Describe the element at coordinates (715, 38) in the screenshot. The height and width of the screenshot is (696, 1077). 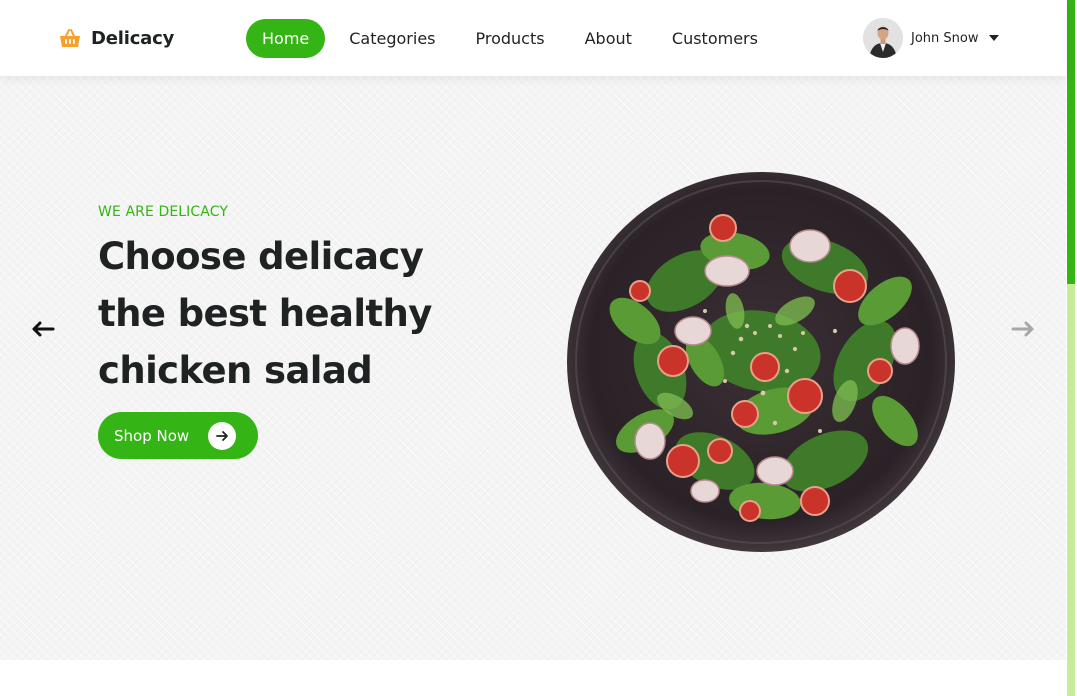
I see `nav-customers: Customers` at that location.